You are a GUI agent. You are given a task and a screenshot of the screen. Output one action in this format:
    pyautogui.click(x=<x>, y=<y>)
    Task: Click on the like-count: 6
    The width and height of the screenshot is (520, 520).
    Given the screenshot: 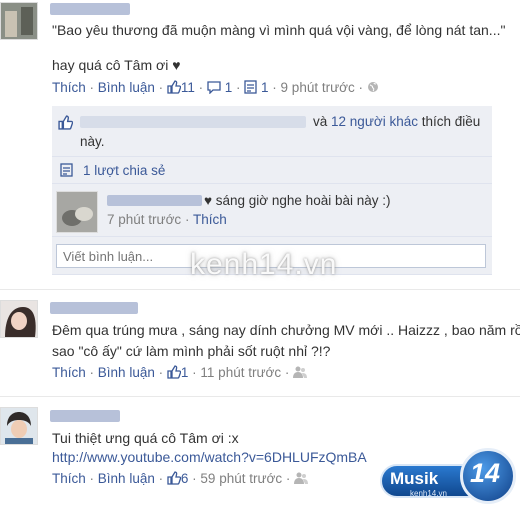 What is the action you would take?
    pyautogui.click(x=185, y=478)
    